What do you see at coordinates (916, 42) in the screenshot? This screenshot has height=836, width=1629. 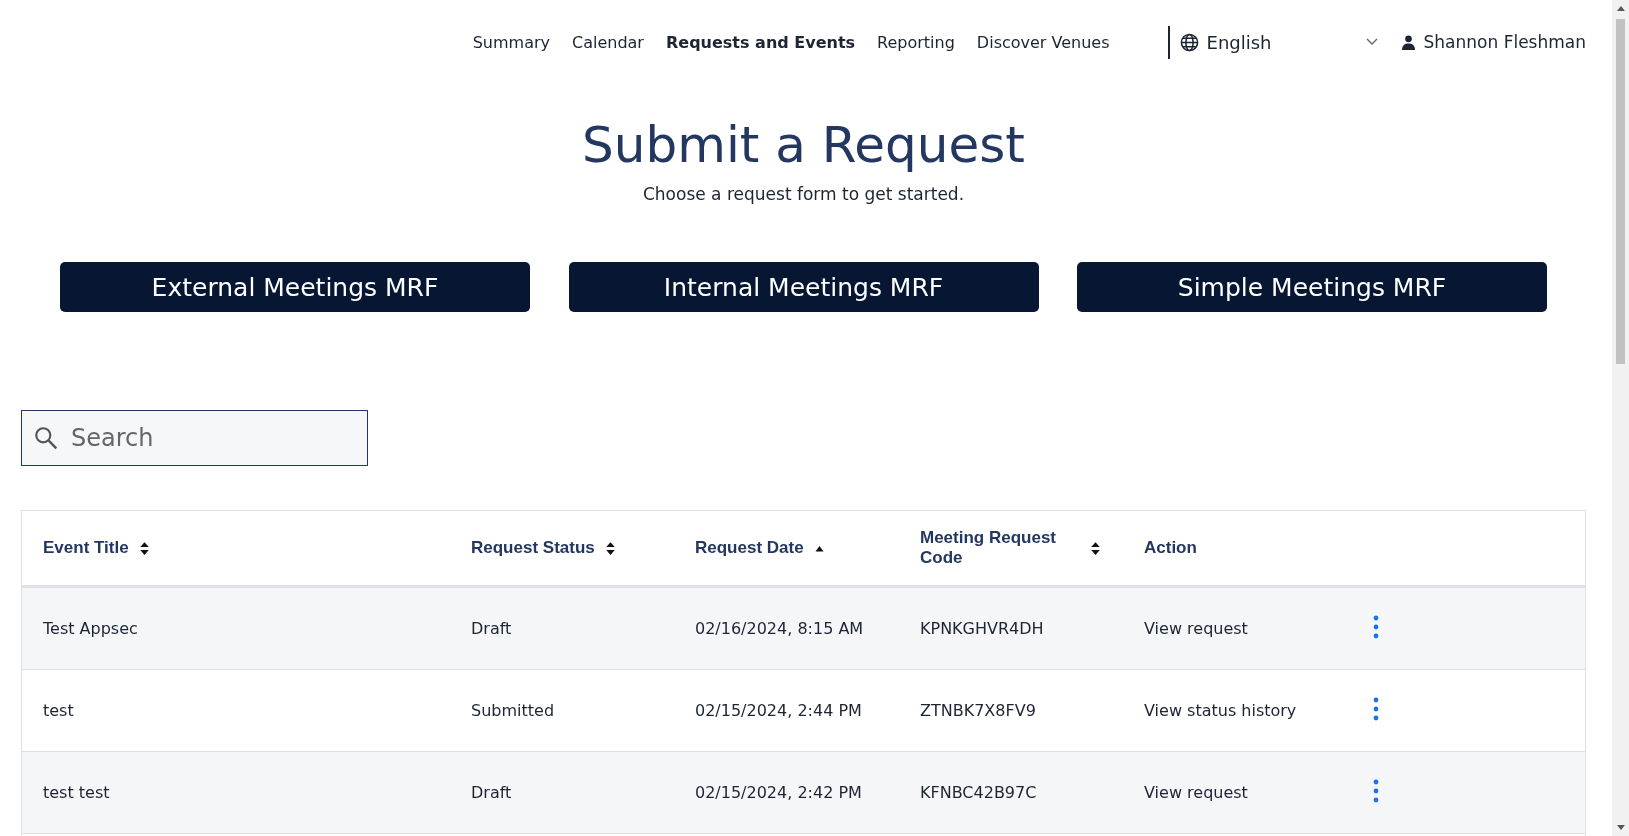 I see `nav-link: Reporting` at bounding box center [916, 42].